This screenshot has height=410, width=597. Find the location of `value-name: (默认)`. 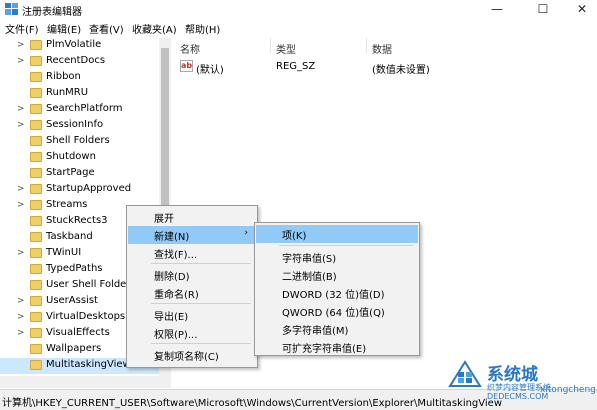

value-name: (默认) is located at coordinates (210, 68).